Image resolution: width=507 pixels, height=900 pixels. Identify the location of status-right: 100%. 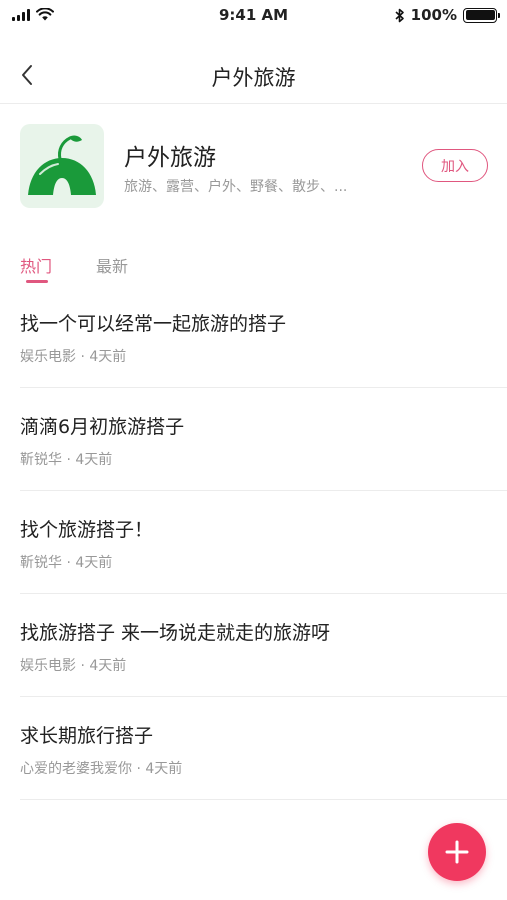
(447, 15).